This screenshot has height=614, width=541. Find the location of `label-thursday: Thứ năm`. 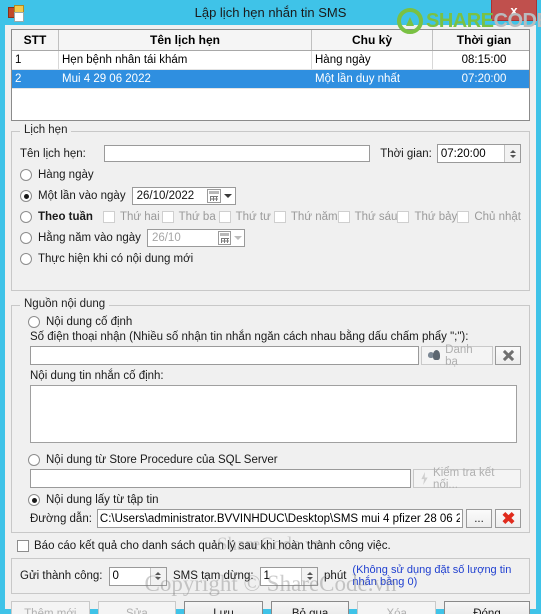

label-thursday: Thứ năm is located at coordinates (314, 217).